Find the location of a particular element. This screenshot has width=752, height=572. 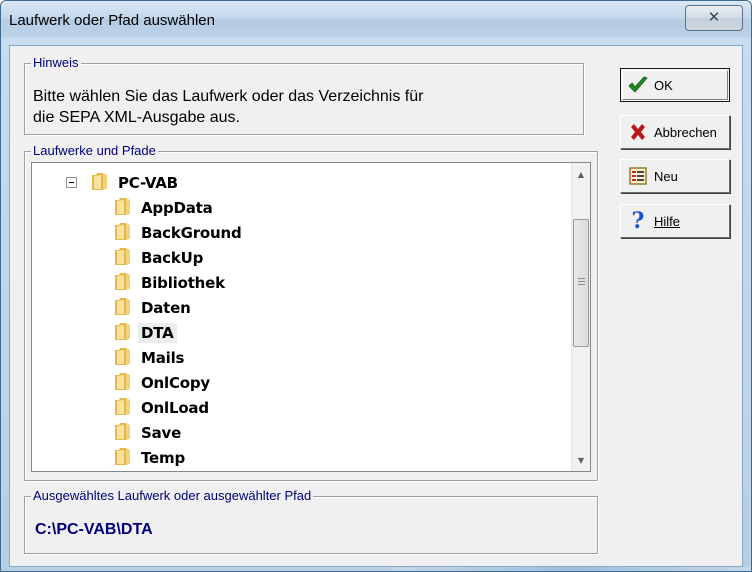

close-icon: ✕ is located at coordinates (714, 17).